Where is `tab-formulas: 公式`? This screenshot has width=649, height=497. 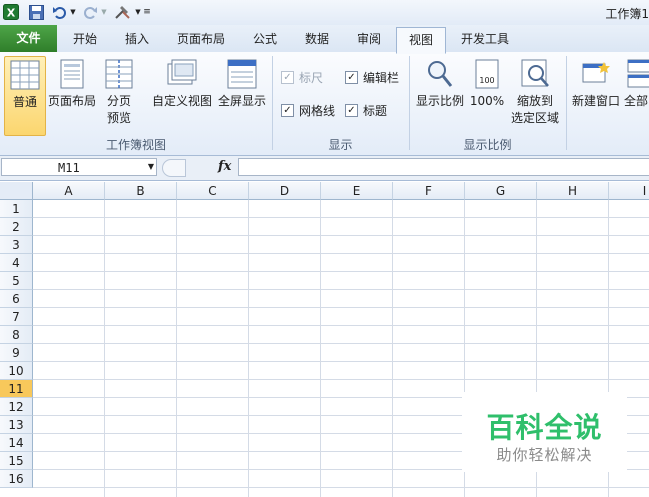
tab-formulas: 公式 is located at coordinates (265, 39).